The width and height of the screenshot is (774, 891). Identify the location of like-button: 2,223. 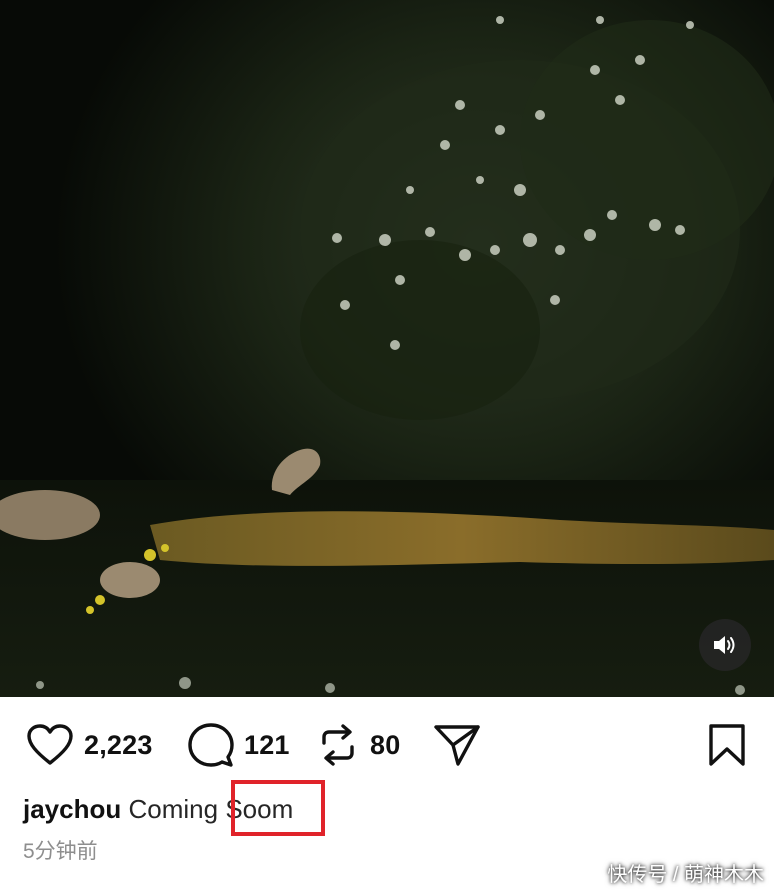
(89, 745).